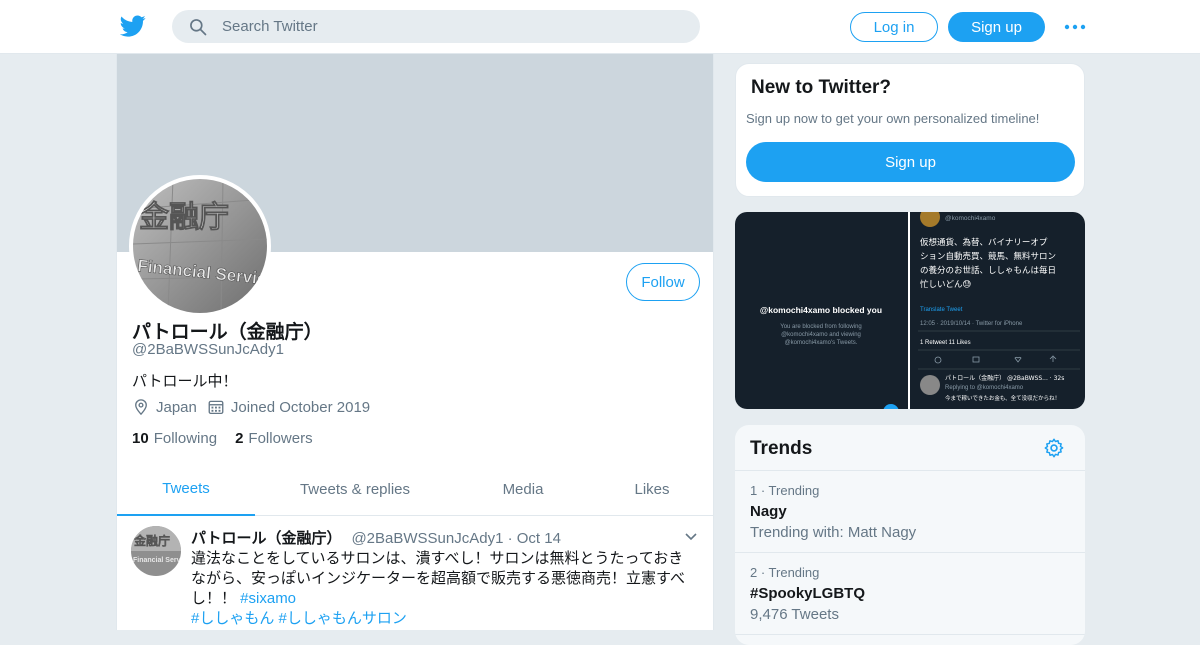 This screenshot has height=645, width=1200. Describe the element at coordinates (941, 310) in the screenshot. I see `svg-text: Translate Tweet` at that location.